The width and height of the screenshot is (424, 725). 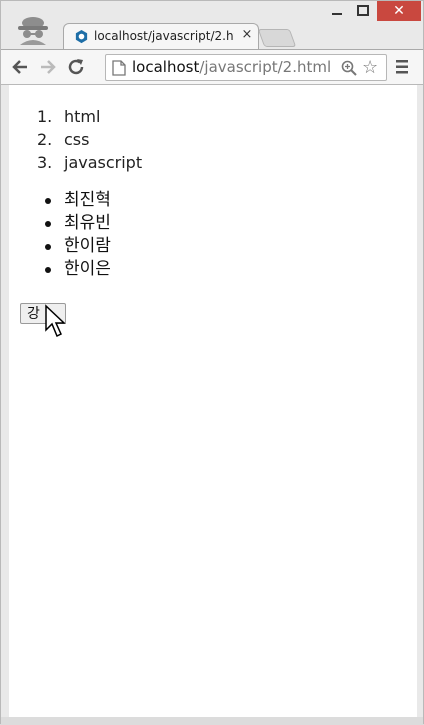 What do you see at coordinates (76, 67) in the screenshot?
I see `reload-icon` at bounding box center [76, 67].